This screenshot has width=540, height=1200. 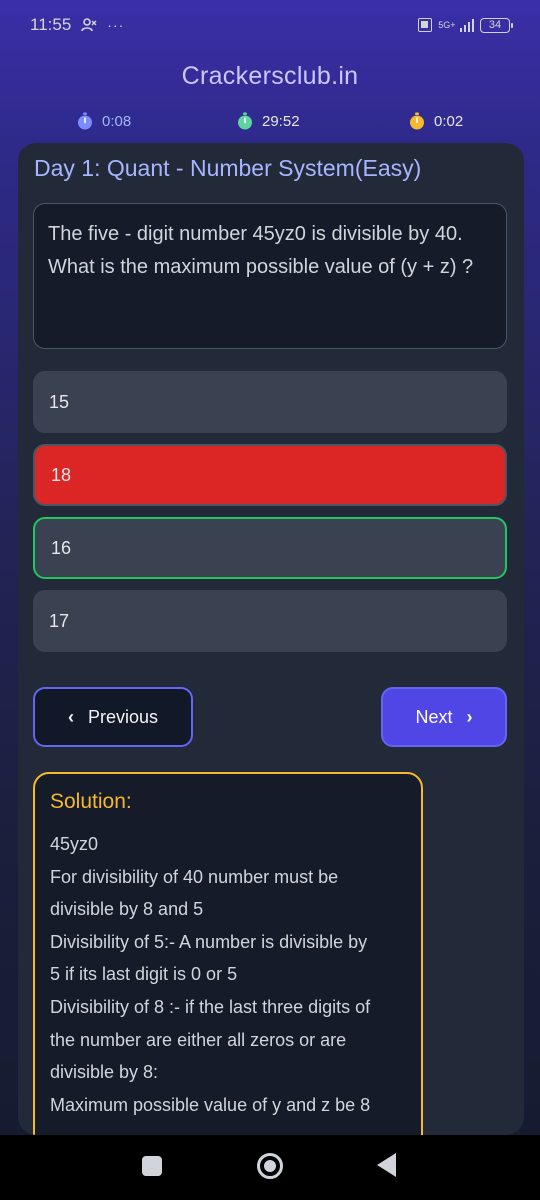 What do you see at coordinates (116, 25) in the screenshot?
I see `more-dots-icon: ···` at bounding box center [116, 25].